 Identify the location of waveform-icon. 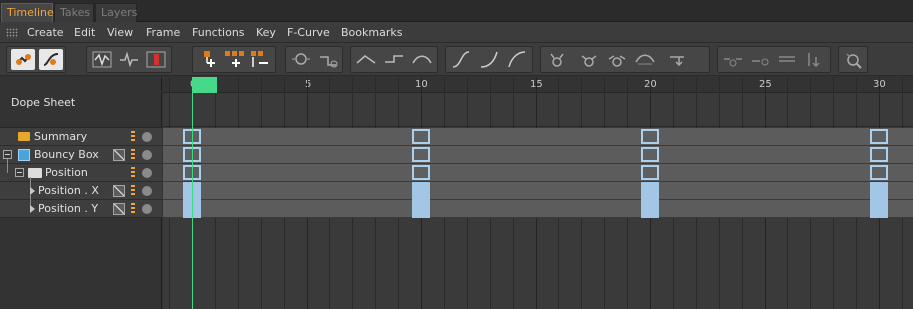
(129, 59).